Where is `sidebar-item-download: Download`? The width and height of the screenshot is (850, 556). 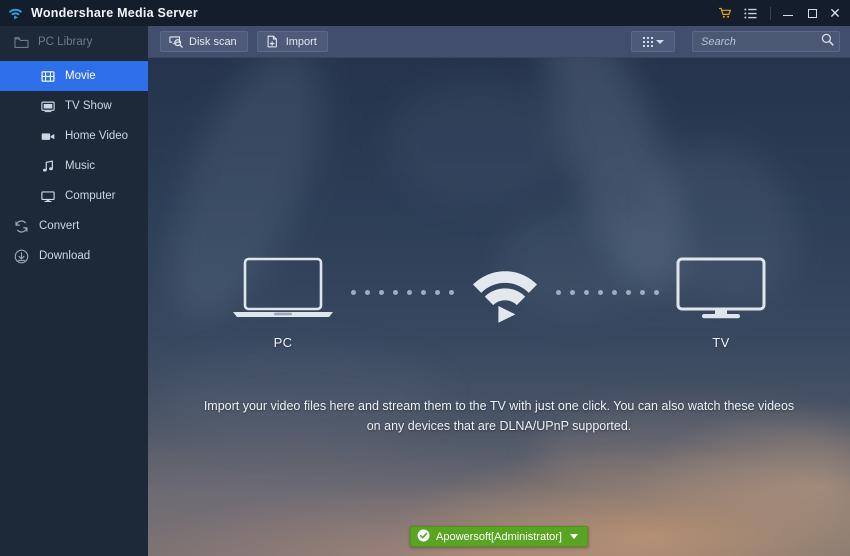 sidebar-item-download: Download is located at coordinates (74, 256).